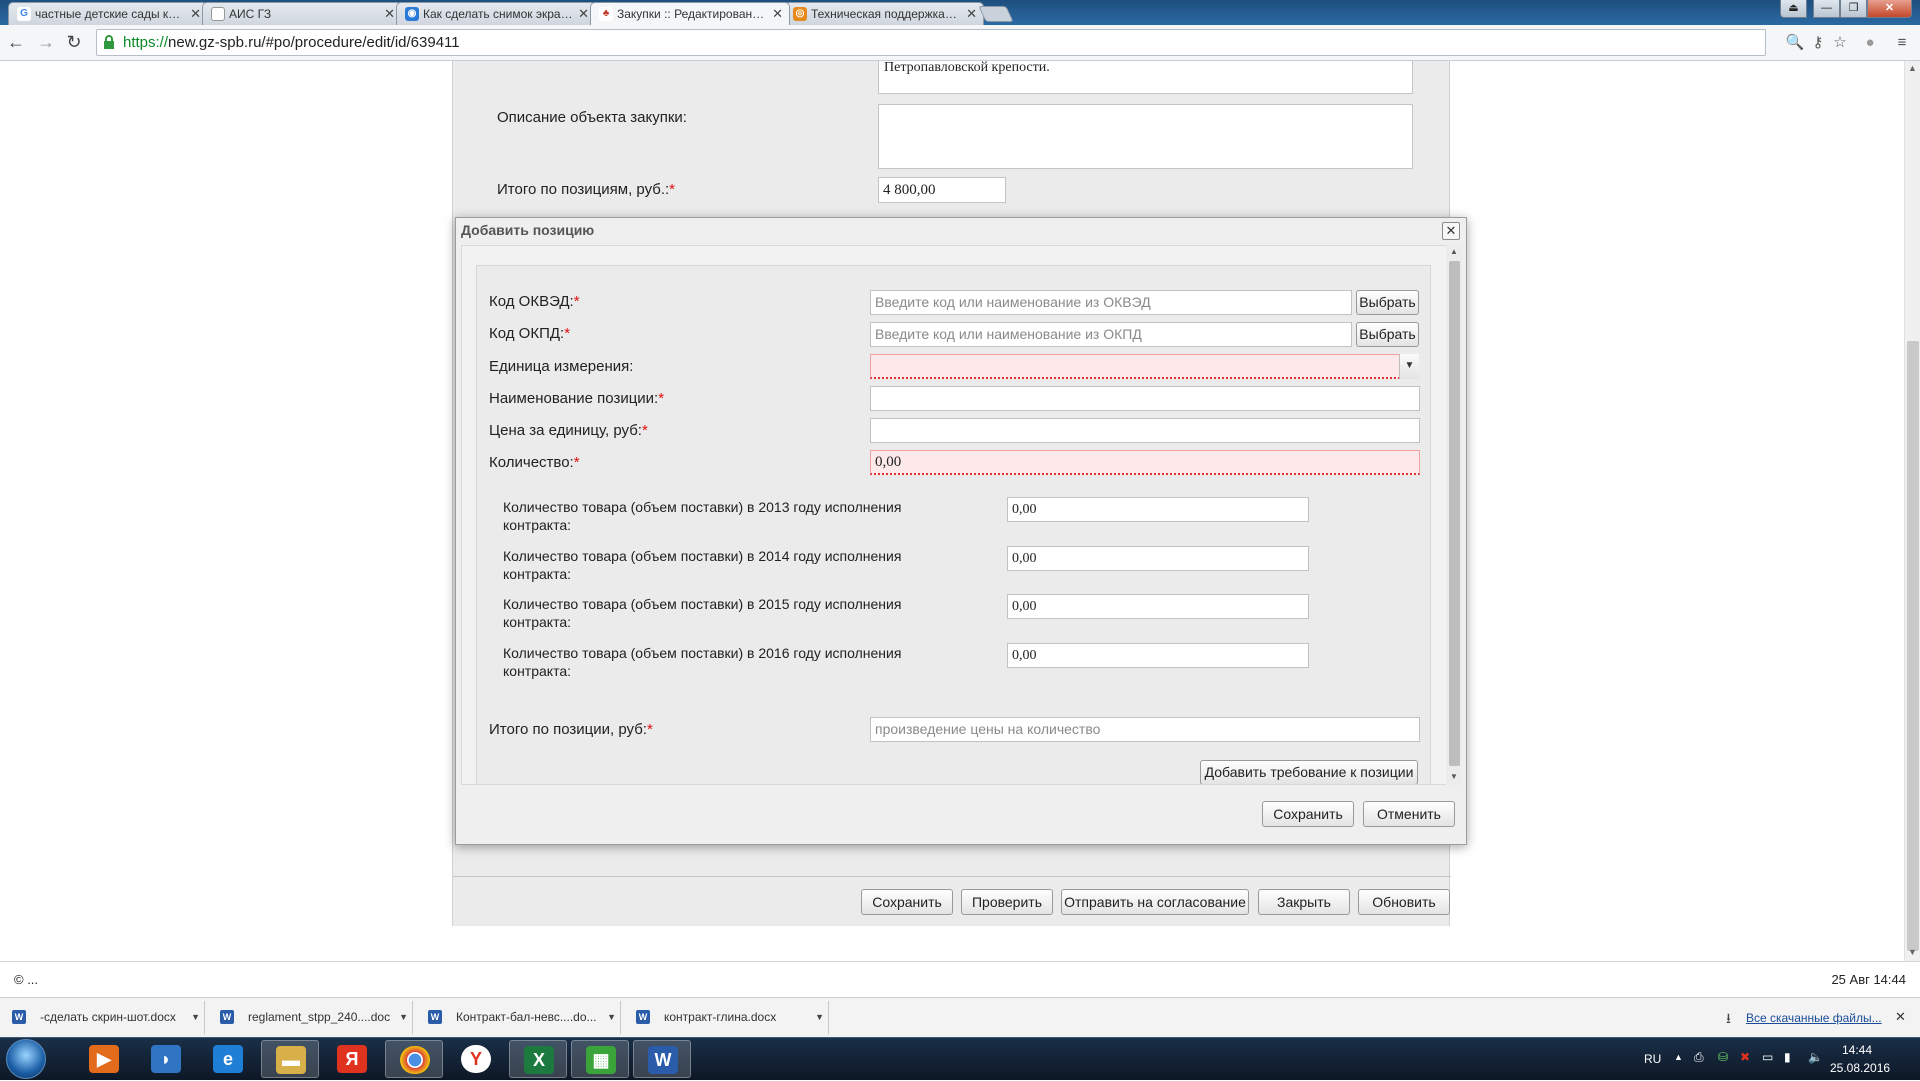 This screenshot has width=1920, height=1081. I want to click on position-name-input, so click(1145, 398).